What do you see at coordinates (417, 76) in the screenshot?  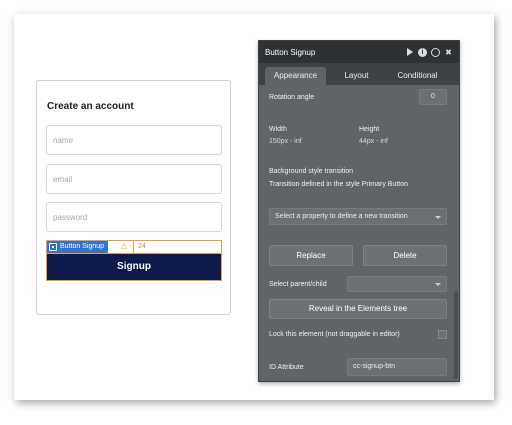 I see `tab-conditional: Conditional` at bounding box center [417, 76].